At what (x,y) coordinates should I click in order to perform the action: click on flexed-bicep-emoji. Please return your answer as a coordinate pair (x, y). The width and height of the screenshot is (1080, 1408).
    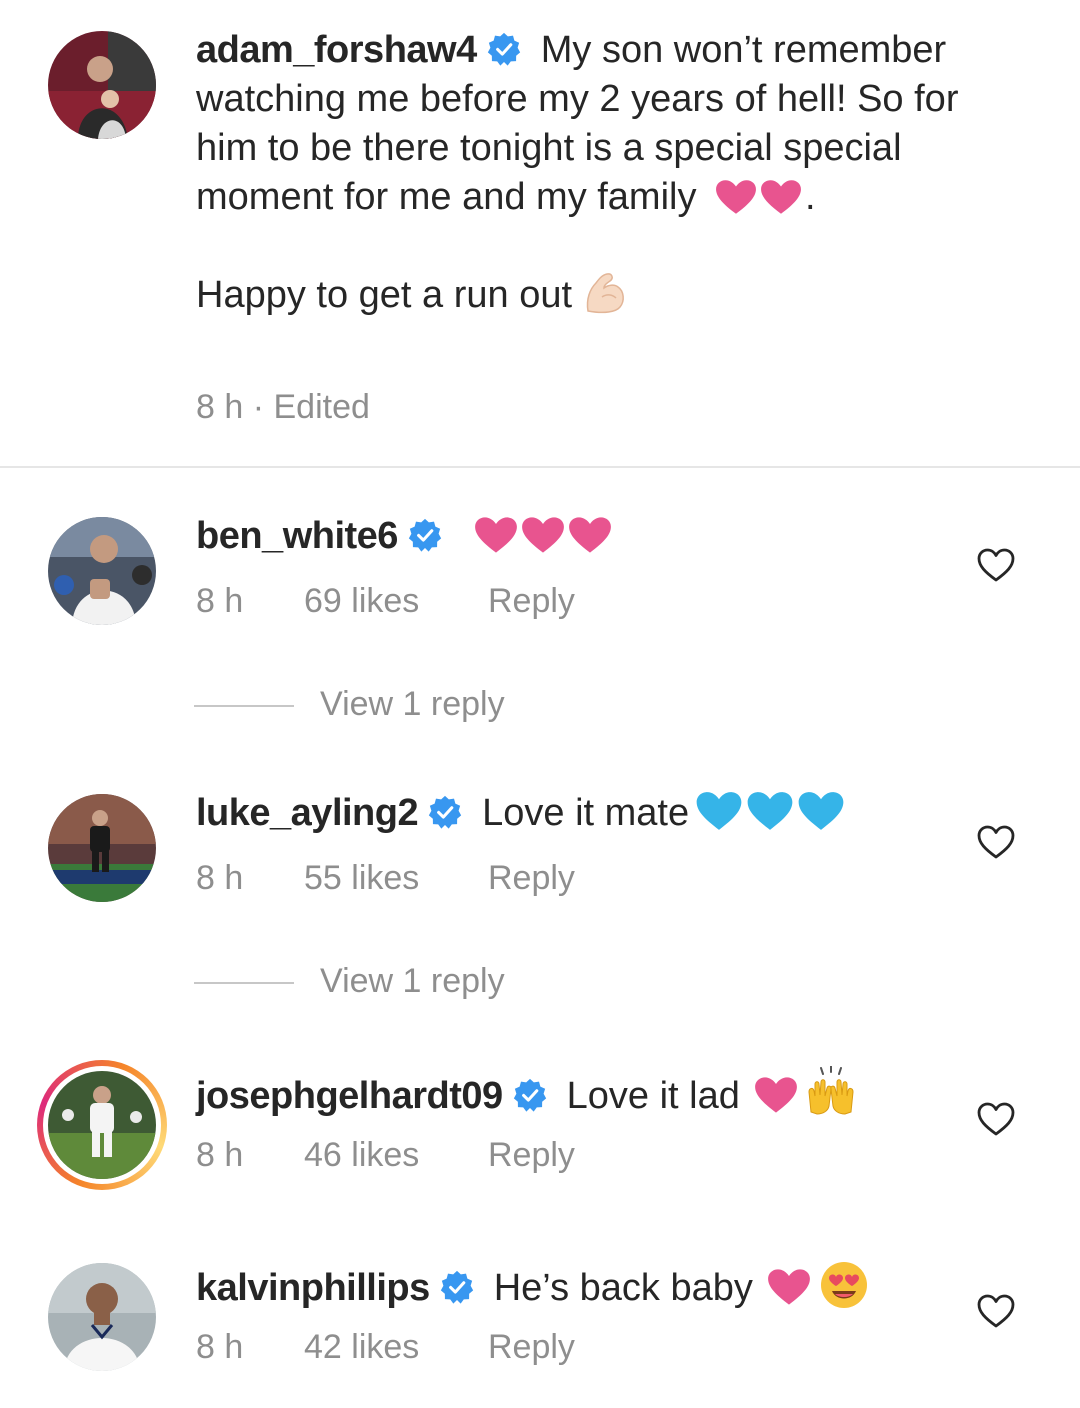
    Looking at the image, I should click on (605, 293).